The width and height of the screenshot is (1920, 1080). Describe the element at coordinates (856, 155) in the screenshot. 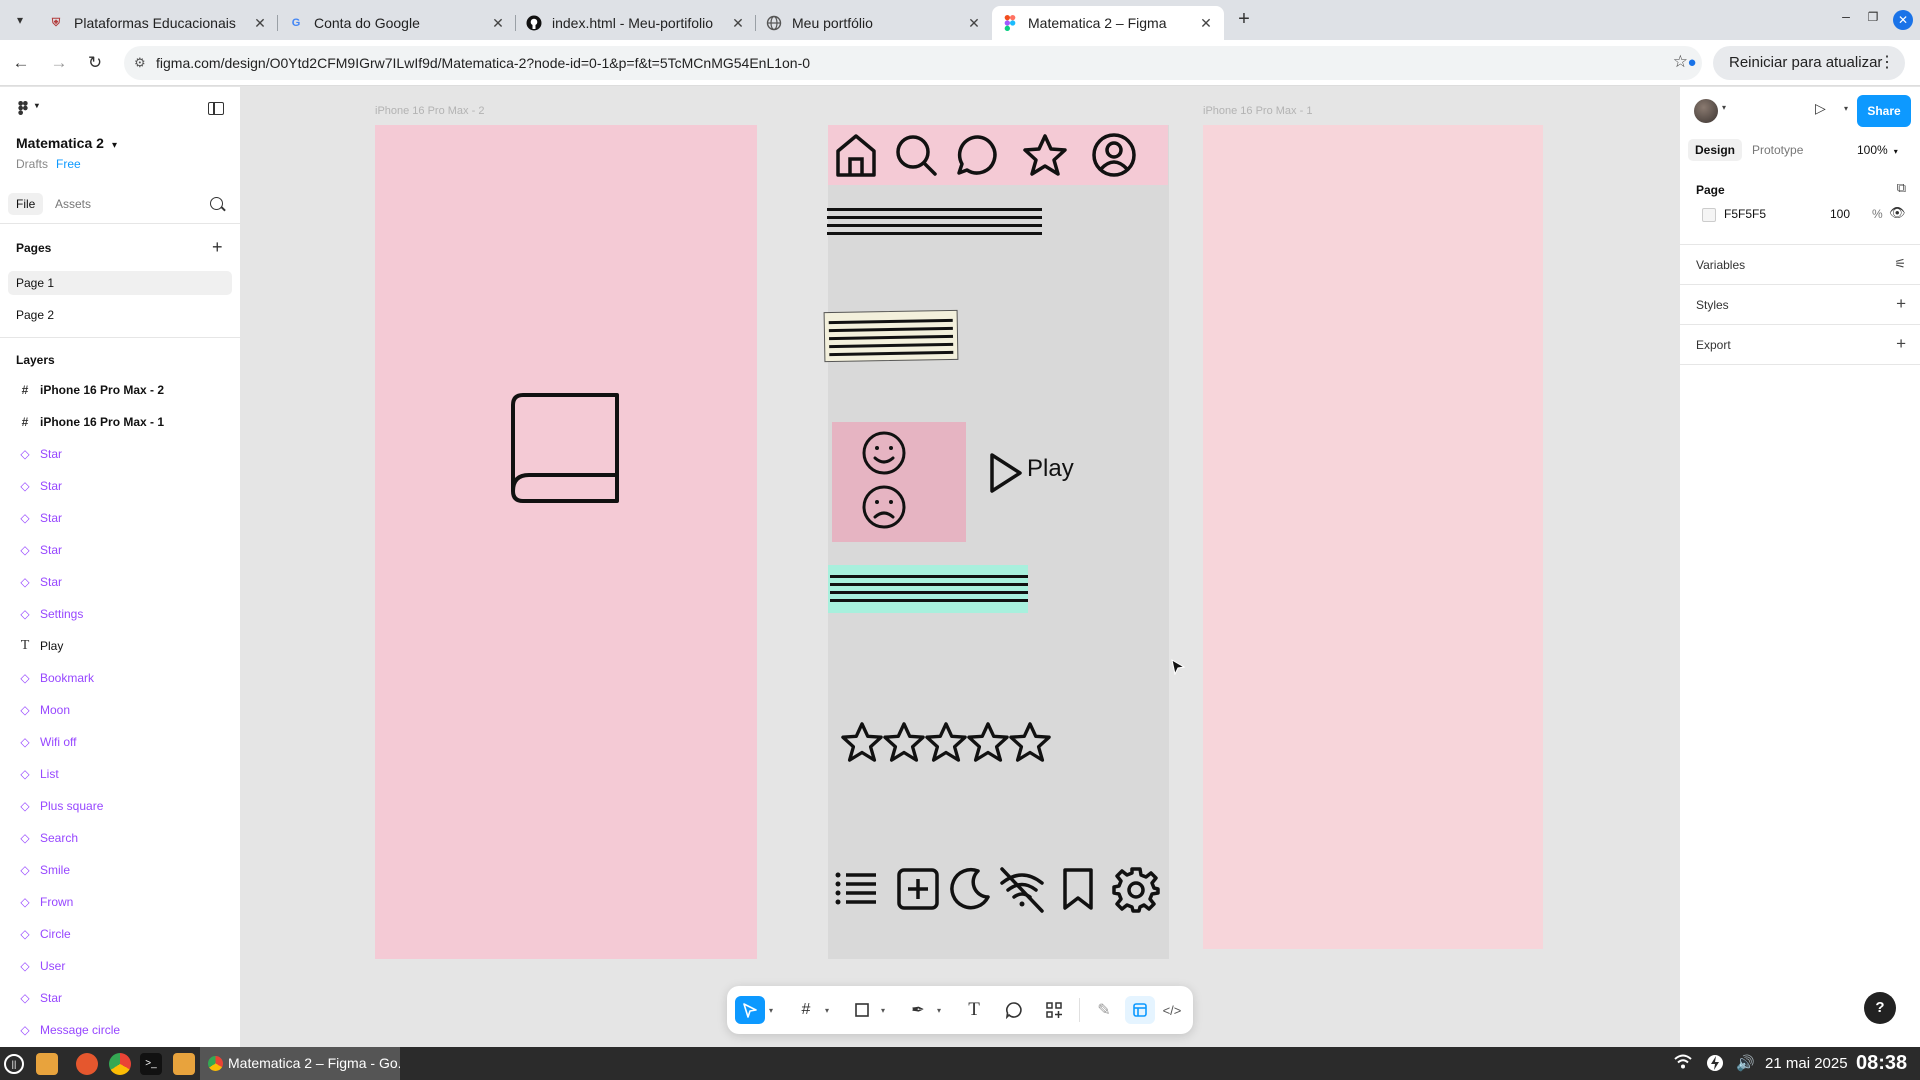

I see `home-icon` at that location.